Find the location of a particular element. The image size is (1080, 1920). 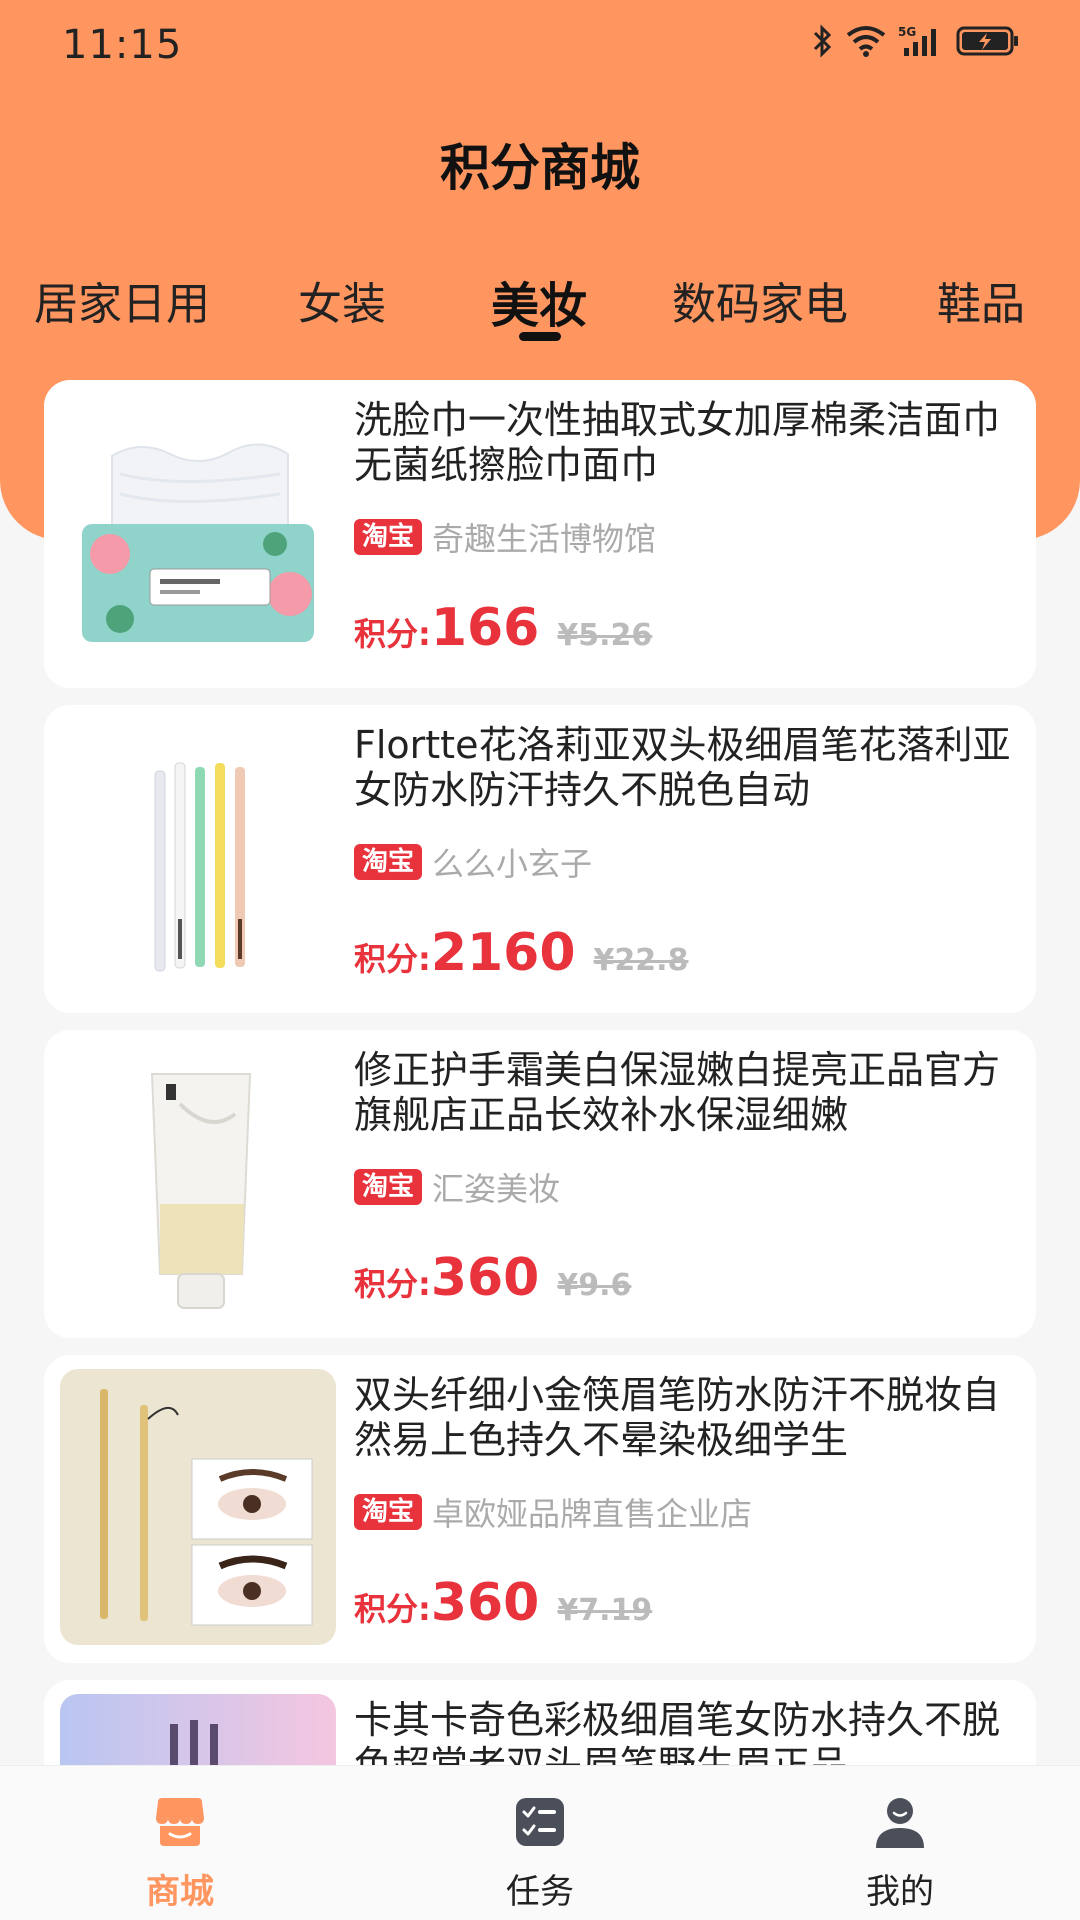

active-tab-indicator is located at coordinates (540, 336).